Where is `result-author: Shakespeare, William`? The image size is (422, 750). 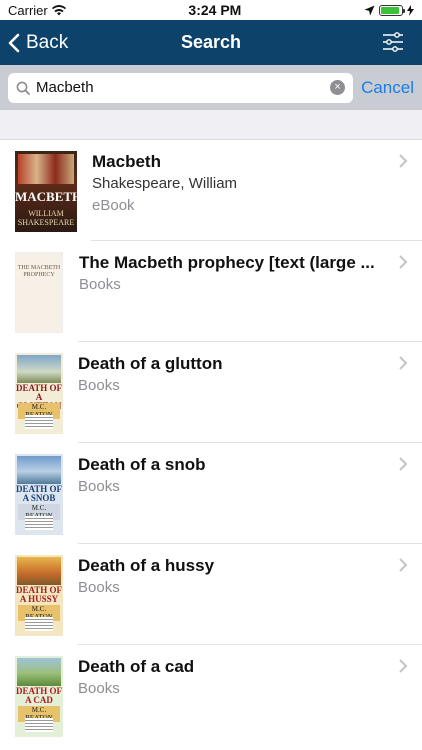
result-author: Shakespeare, William is located at coordinates (165, 183).